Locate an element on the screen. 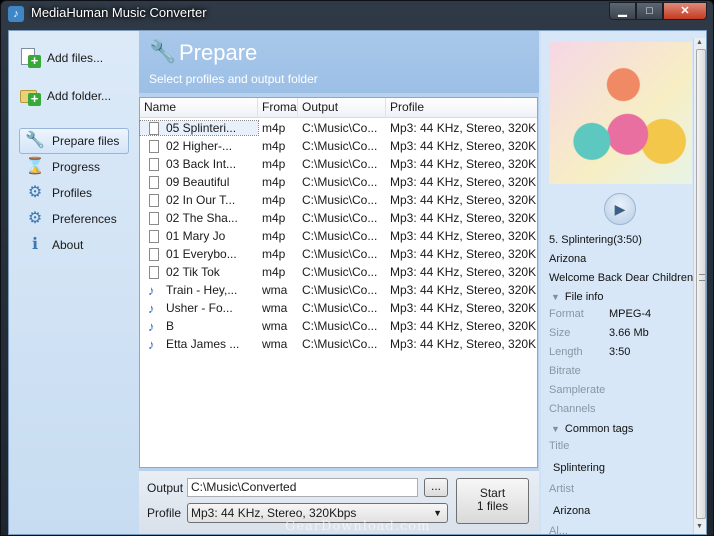 The width and height of the screenshot is (714, 536). nav-progress: ⌛ Progress is located at coordinates (74, 167).